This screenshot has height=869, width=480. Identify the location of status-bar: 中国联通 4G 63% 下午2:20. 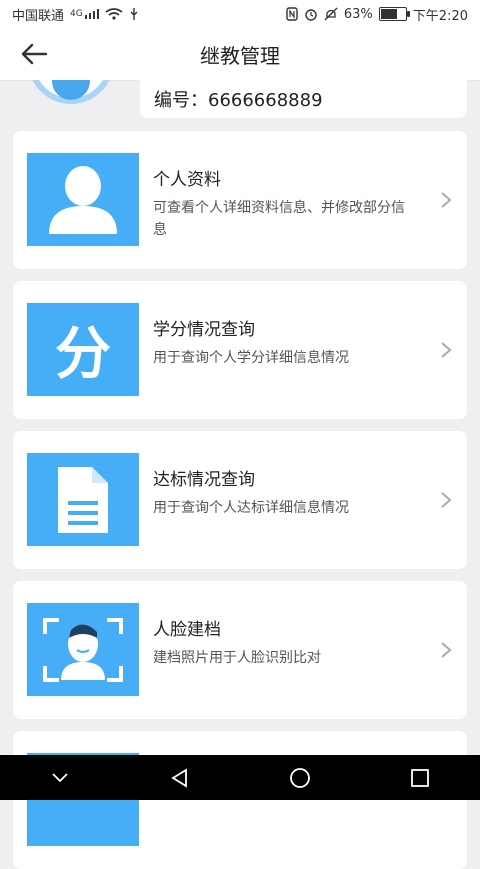
(240, 14).